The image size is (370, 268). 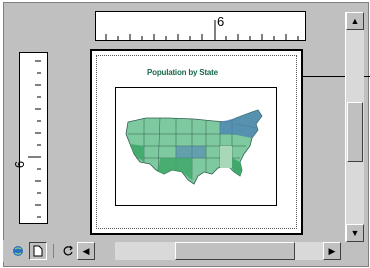 I want to click on scroll-down-button: ▼, so click(x=355, y=233).